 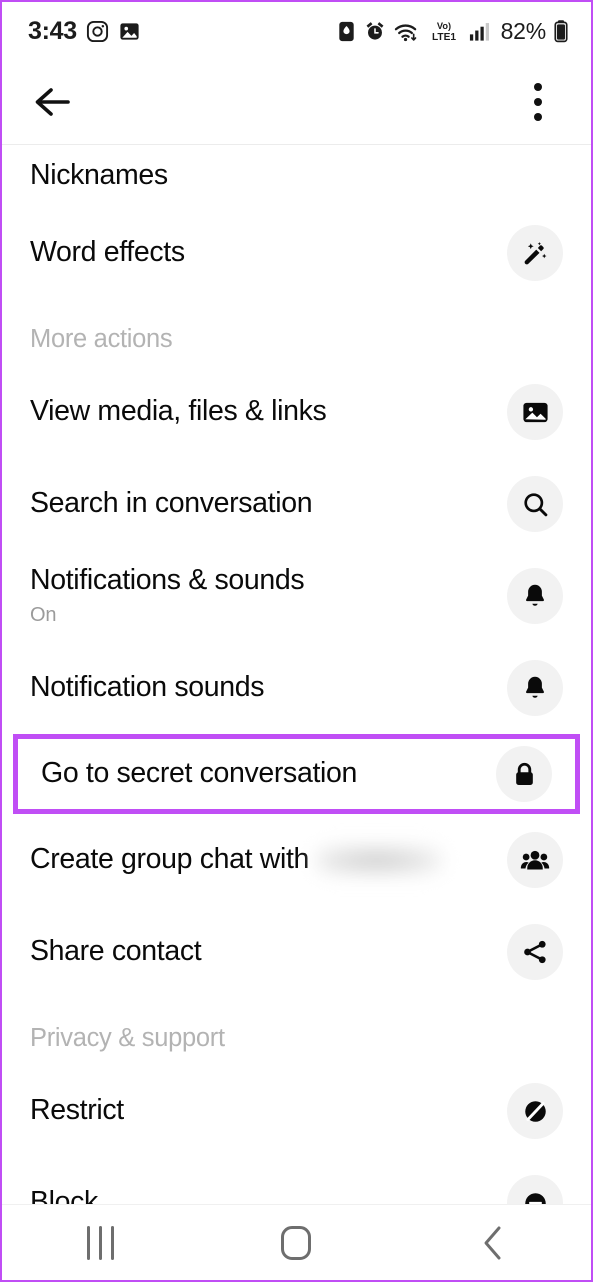 I want to click on svg-text: Vo), so click(x=443, y=26).